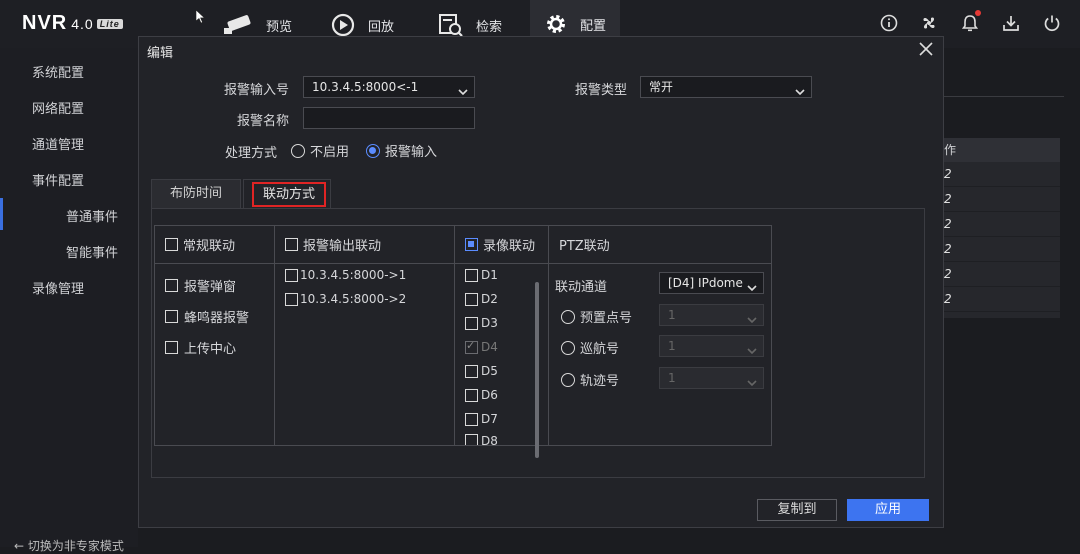 This screenshot has height=554, width=1080. I want to click on app-logo: NVR 4.0 Lite, so click(72, 23).